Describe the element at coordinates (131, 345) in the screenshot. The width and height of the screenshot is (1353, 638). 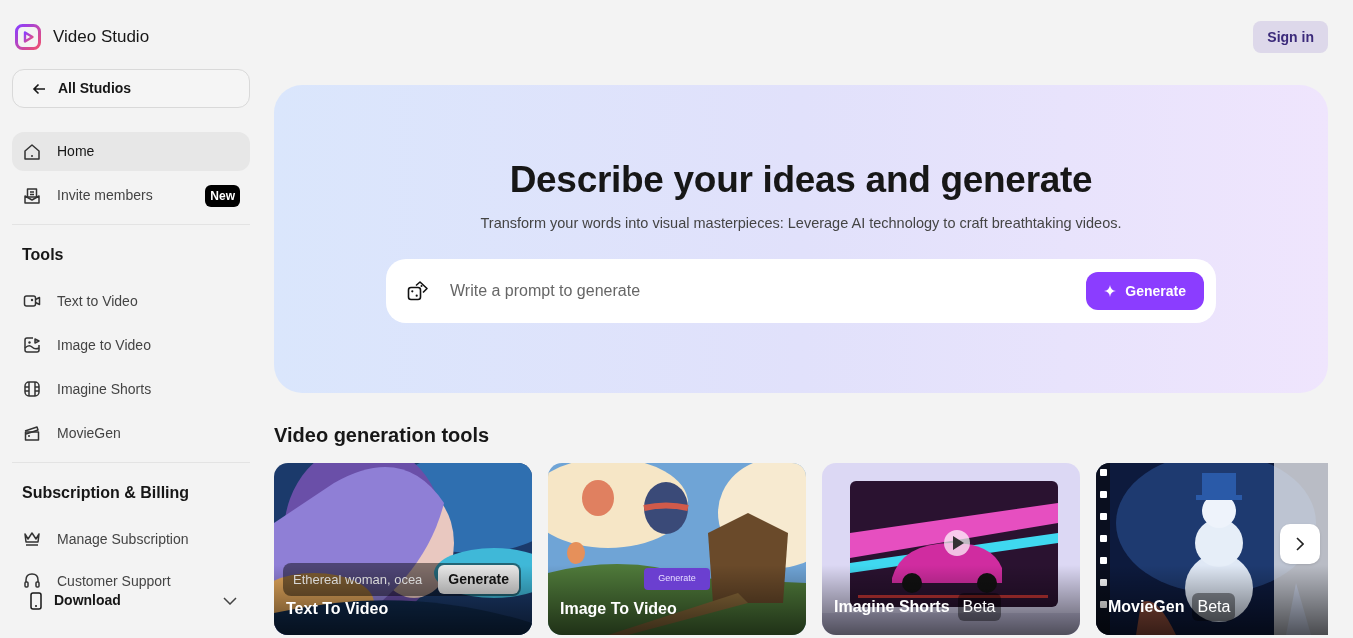
I see `sidebar-item: Image to Video` at that location.